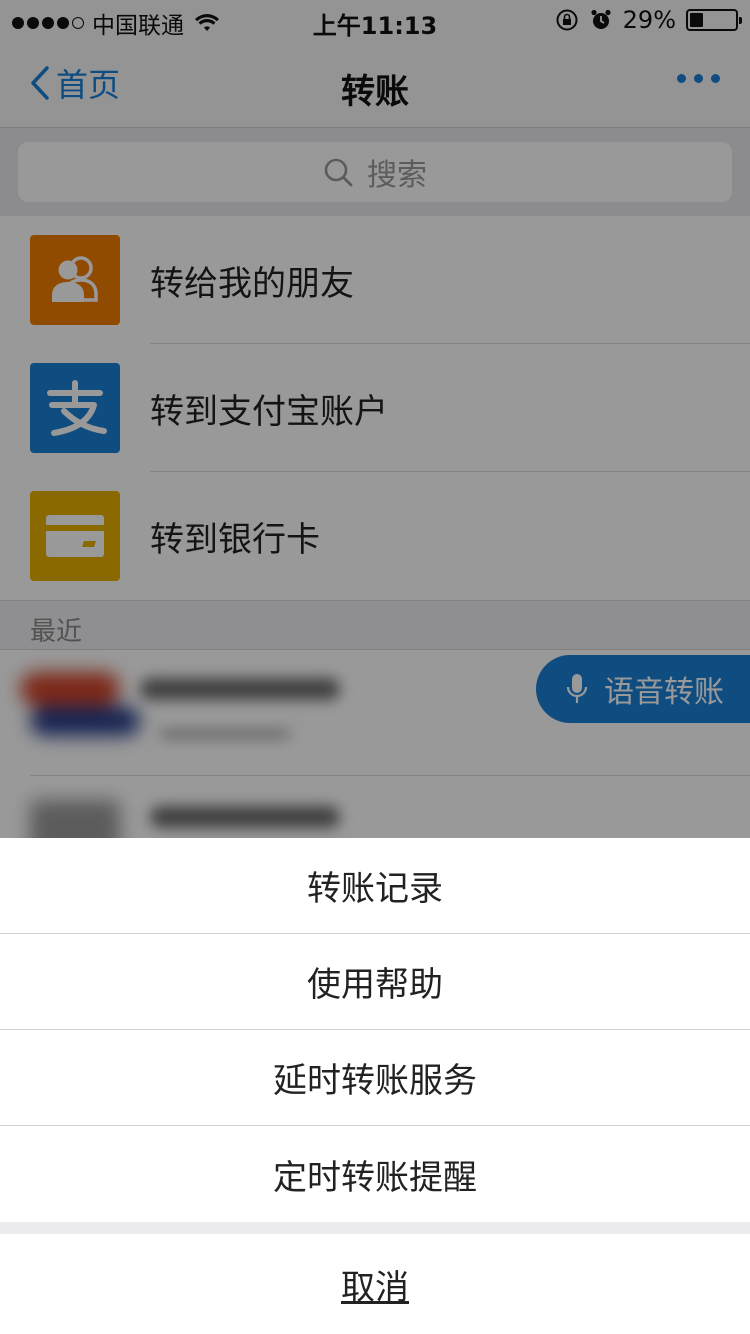 Image resolution: width=750 pixels, height=1334 pixels. What do you see at coordinates (375, 982) in the screenshot?
I see `usage-help-option: 使用帮助` at bounding box center [375, 982].